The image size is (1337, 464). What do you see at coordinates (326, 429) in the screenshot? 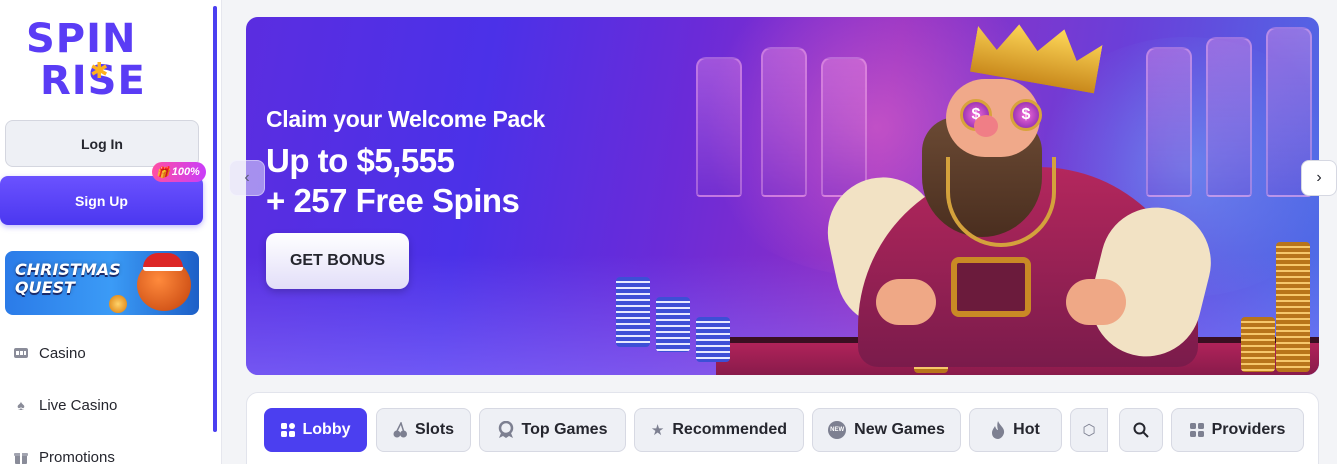
I see `tab-label: Lobby` at bounding box center [326, 429].